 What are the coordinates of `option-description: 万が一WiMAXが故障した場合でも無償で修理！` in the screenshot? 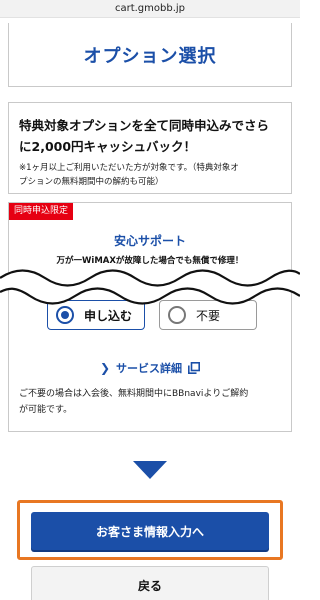 It's located at (150, 261).